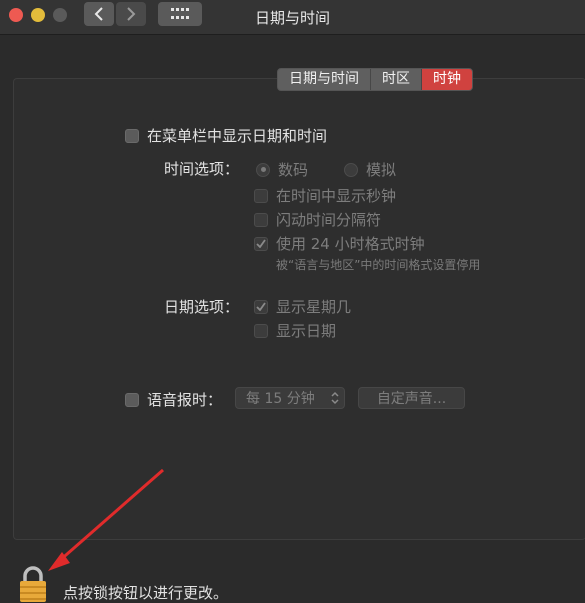  I want to click on analog-label: 模拟, so click(381, 170).